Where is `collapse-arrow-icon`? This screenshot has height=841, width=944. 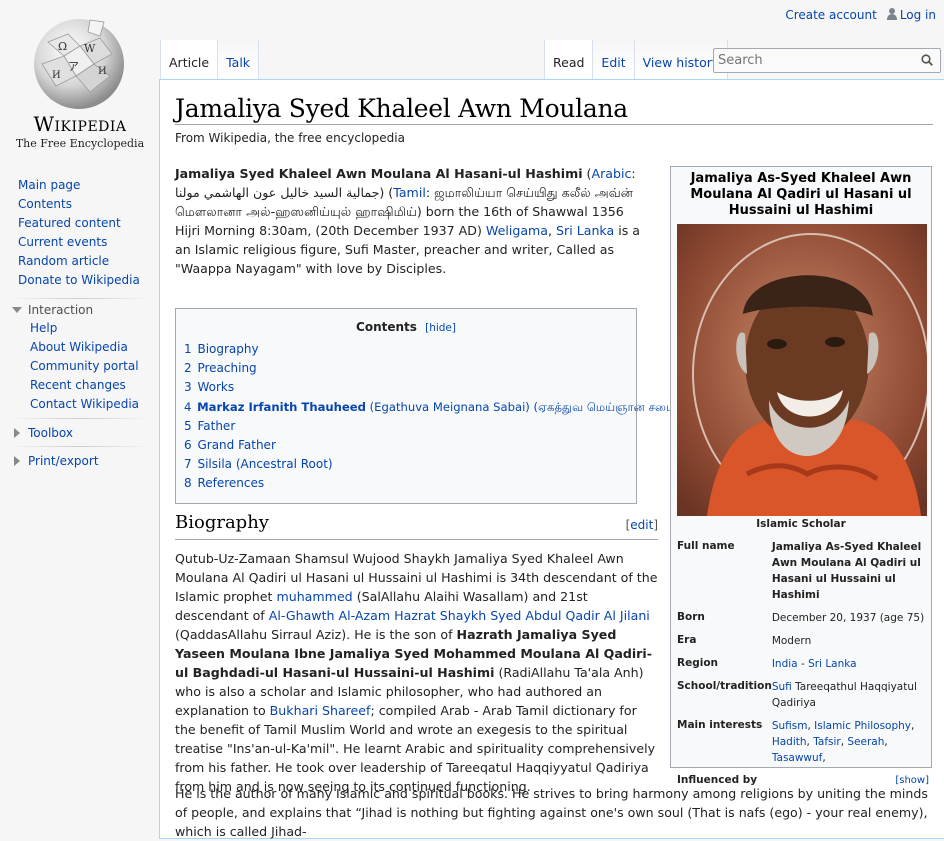 collapse-arrow-icon is located at coordinates (17, 310).